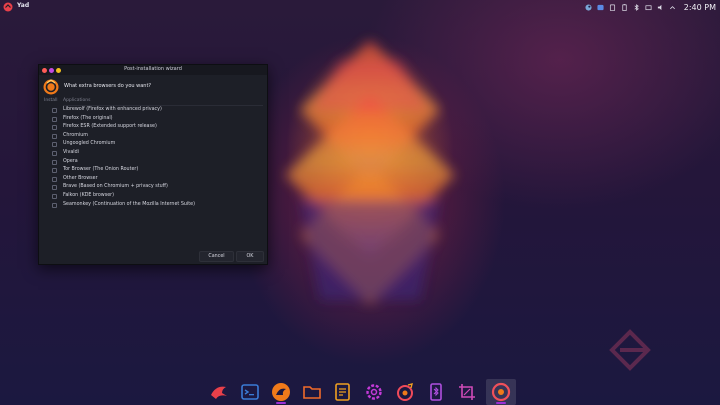  What do you see at coordinates (660, 7) in the screenshot?
I see `volume-icon` at bounding box center [660, 7].